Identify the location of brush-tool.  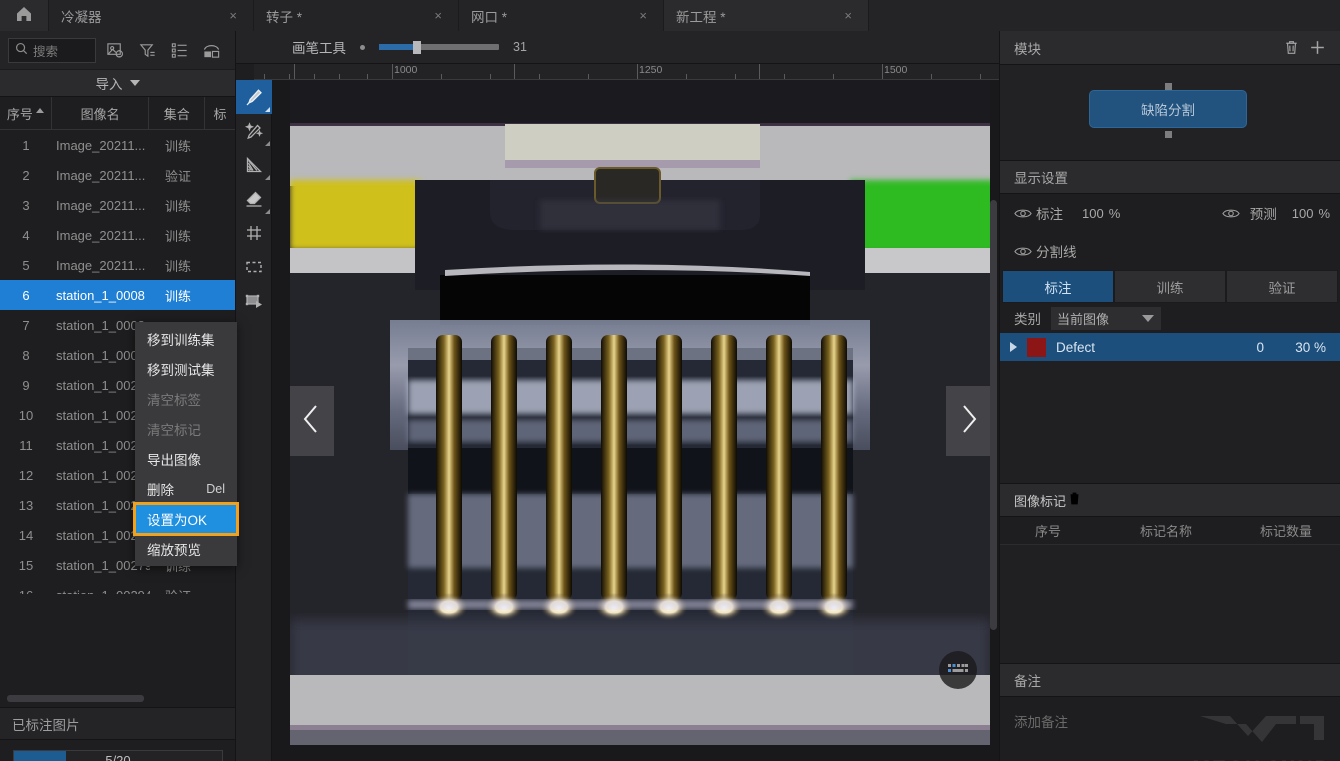
(254, 97).